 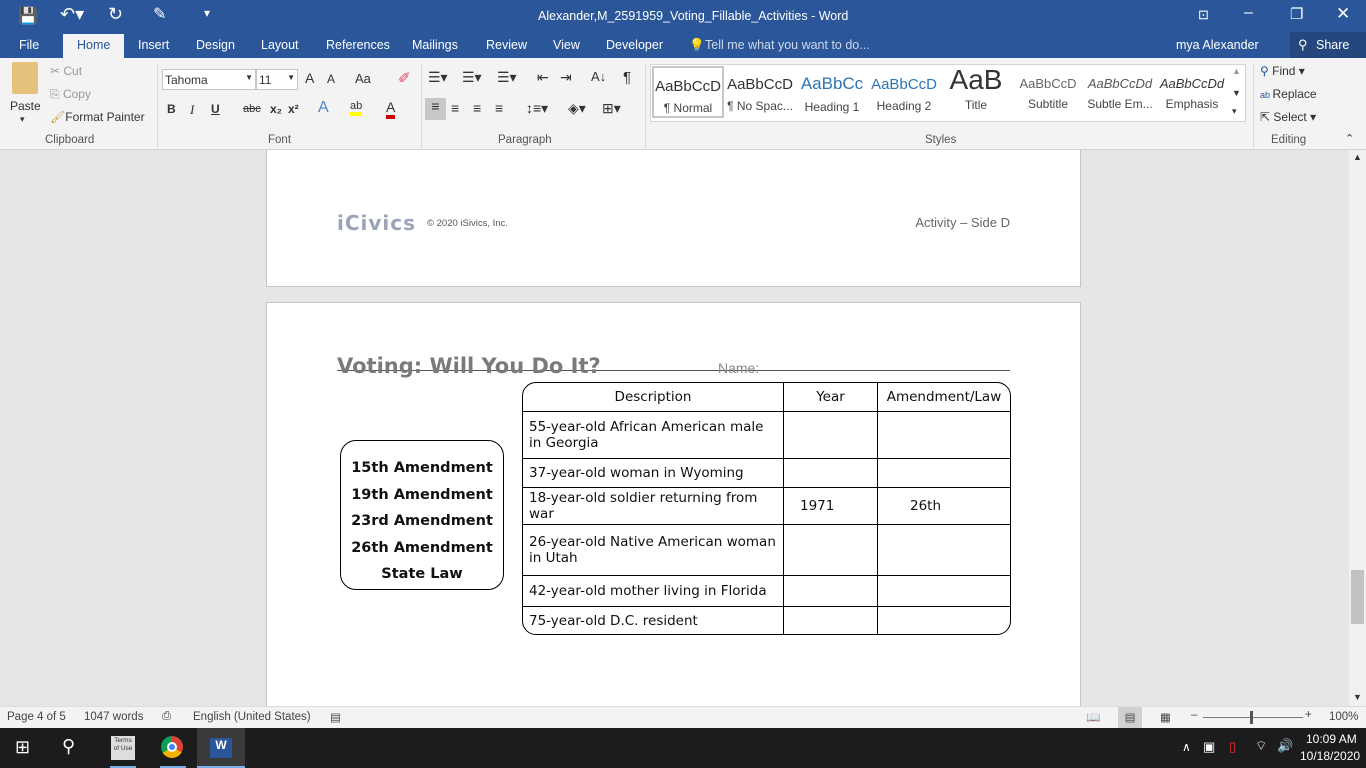 What do you see at coordinates (113, 717) in the screenshot?
I see `word-count: 1047 words` at bounding box center [113, 717].